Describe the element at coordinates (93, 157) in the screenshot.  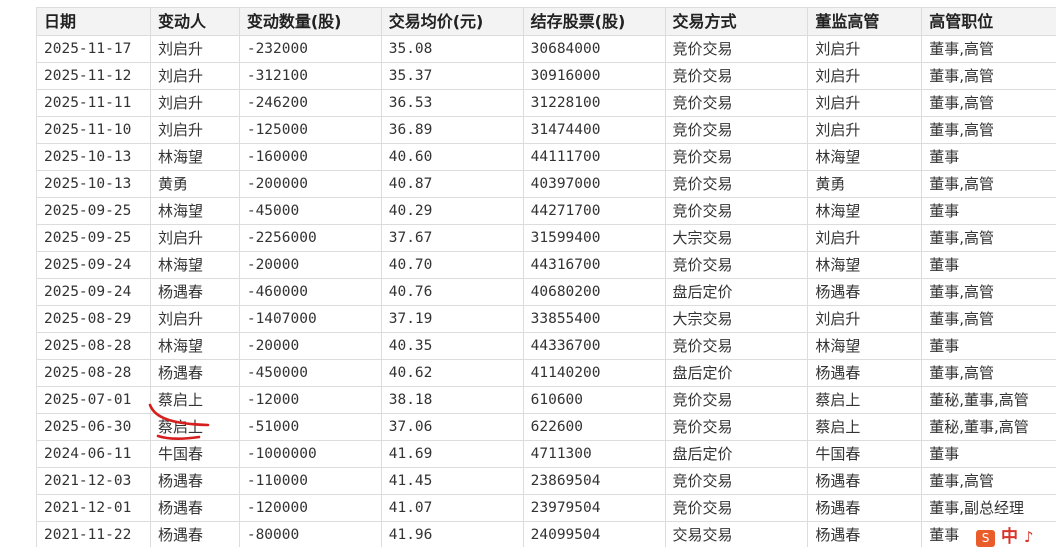
I see `cell-date: 2025-10-13` at that location.